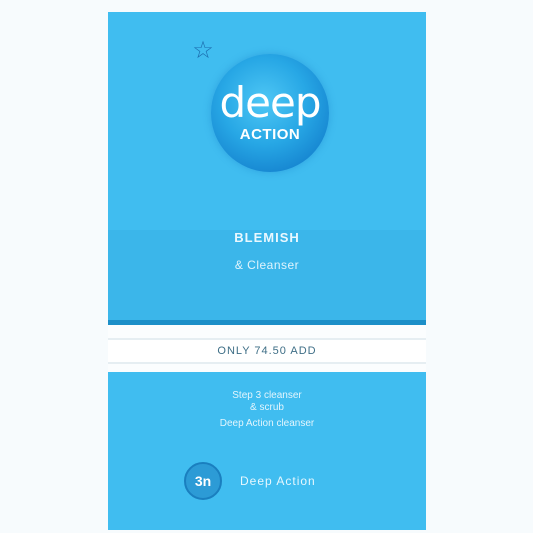 The height and width of the screenshot is (533, 533). I want to click on brand-logo: deep ACTION, so click(270, 113).